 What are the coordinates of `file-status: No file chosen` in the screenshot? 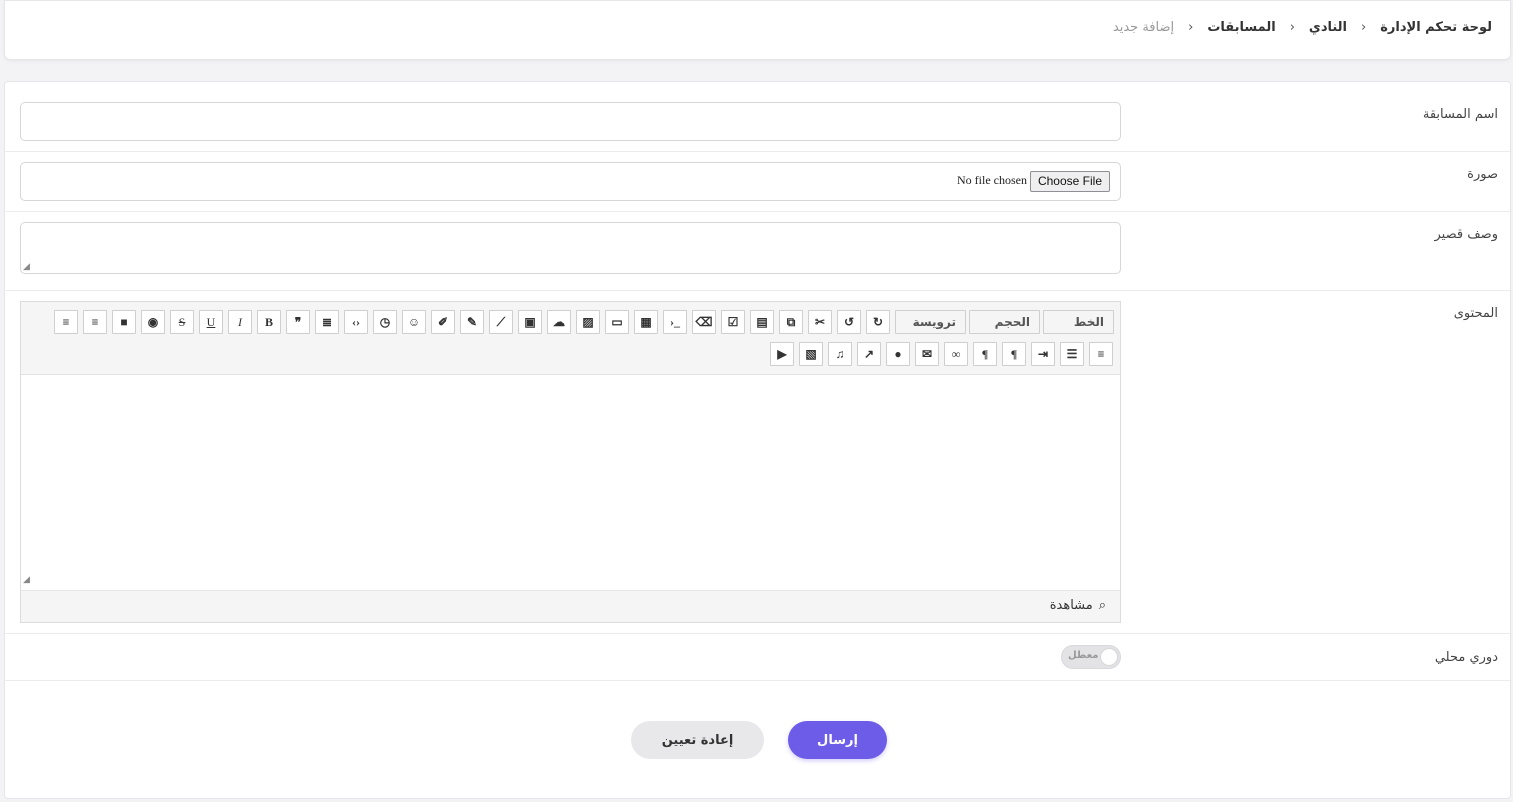 It's located at (992, 180).